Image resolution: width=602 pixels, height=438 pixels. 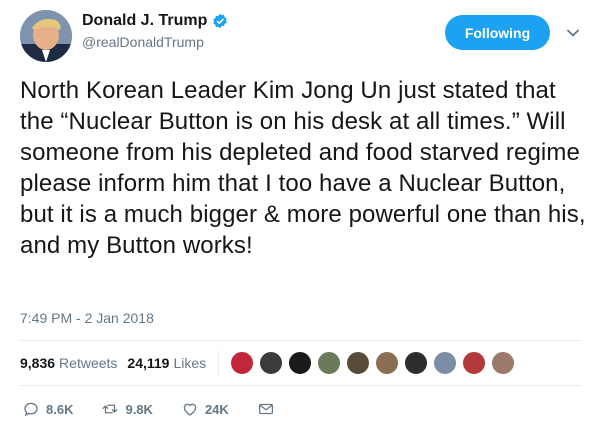 I want to click on reply-action: 8.6K, so click(x=47, y=409).